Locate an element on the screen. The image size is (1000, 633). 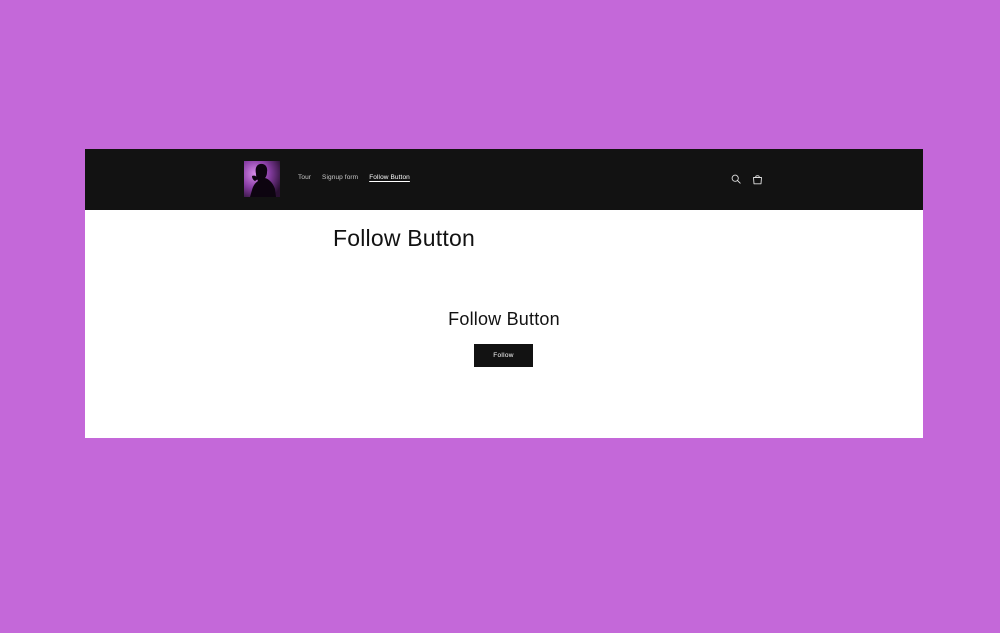
page-title: Follow Button is located at coordinates (404, 238).